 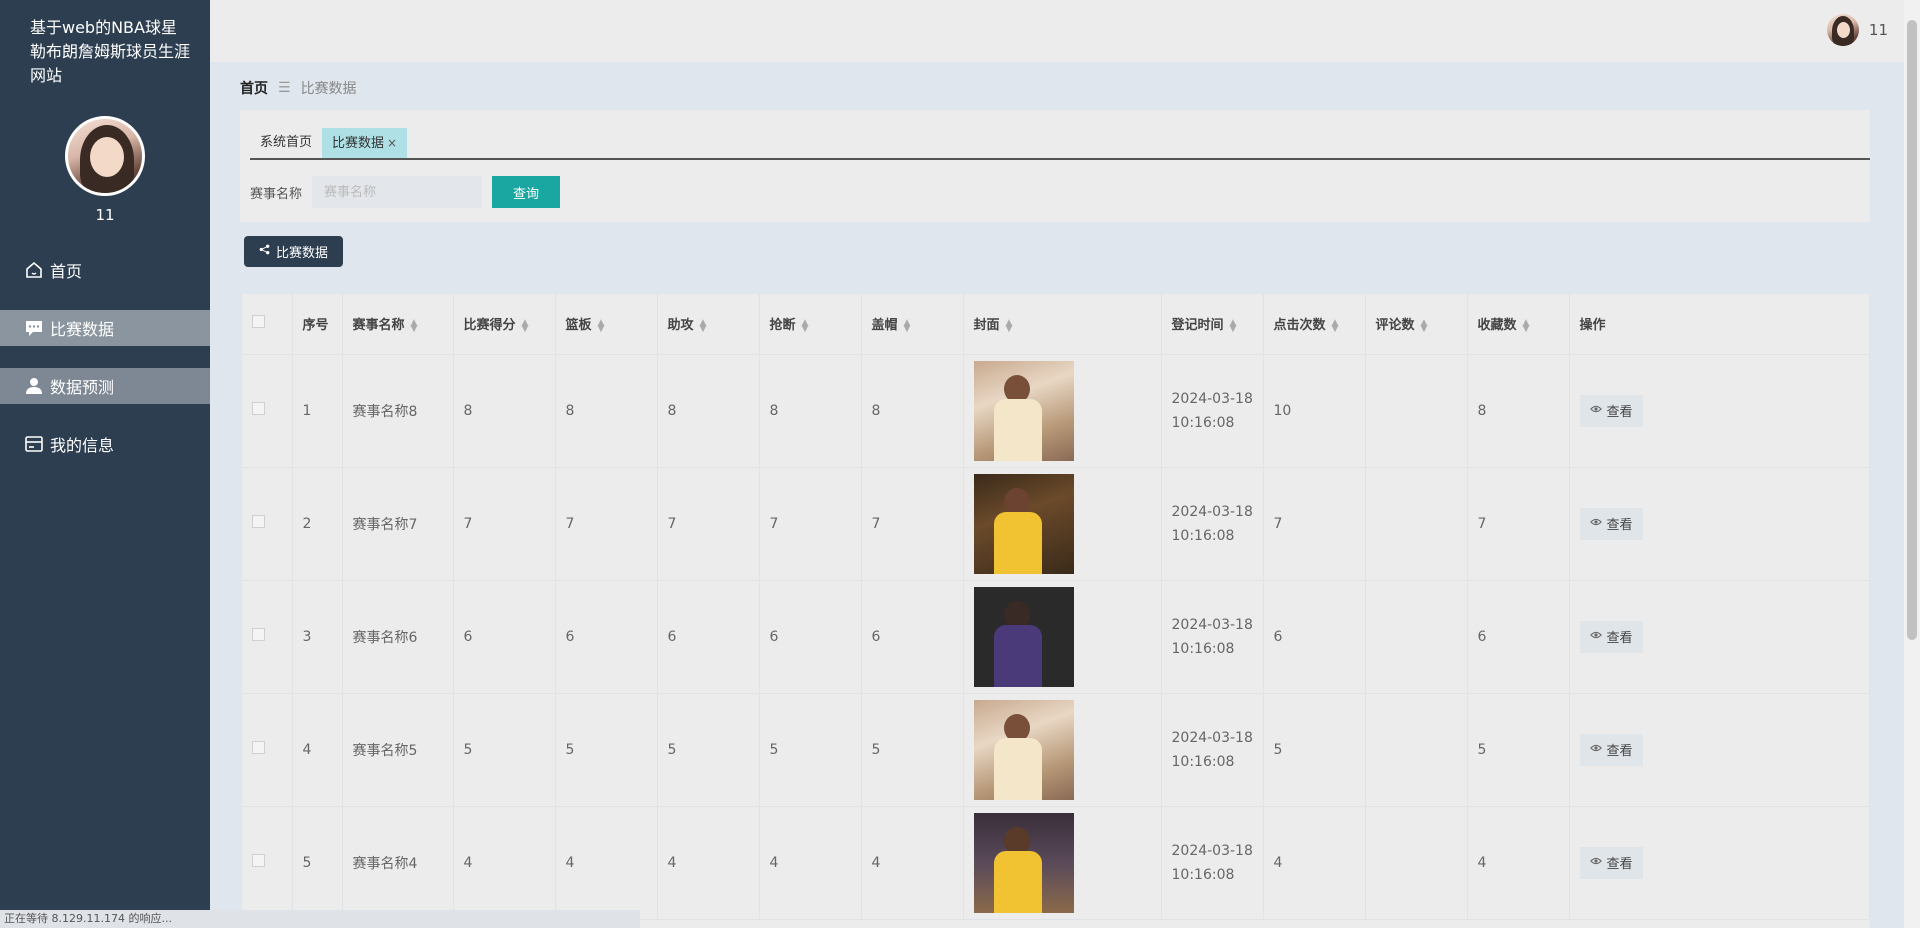 What do you see at coordinates (526, 192) in the screenshot?
I see `search-button: 查询` at bounding box center [526, 192].